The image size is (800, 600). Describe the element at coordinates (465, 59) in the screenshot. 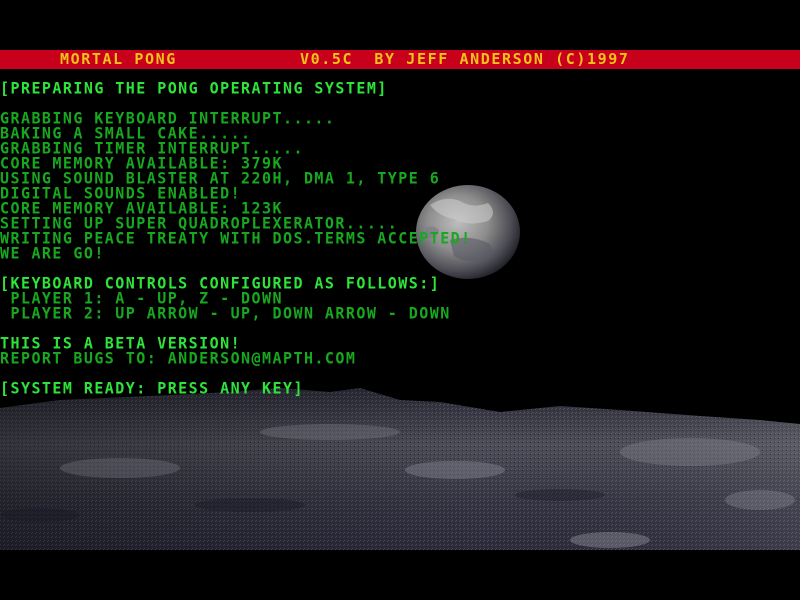

I see `version-credit: V0.5C BY JEFF ANDERSON (C)1997` at that location.